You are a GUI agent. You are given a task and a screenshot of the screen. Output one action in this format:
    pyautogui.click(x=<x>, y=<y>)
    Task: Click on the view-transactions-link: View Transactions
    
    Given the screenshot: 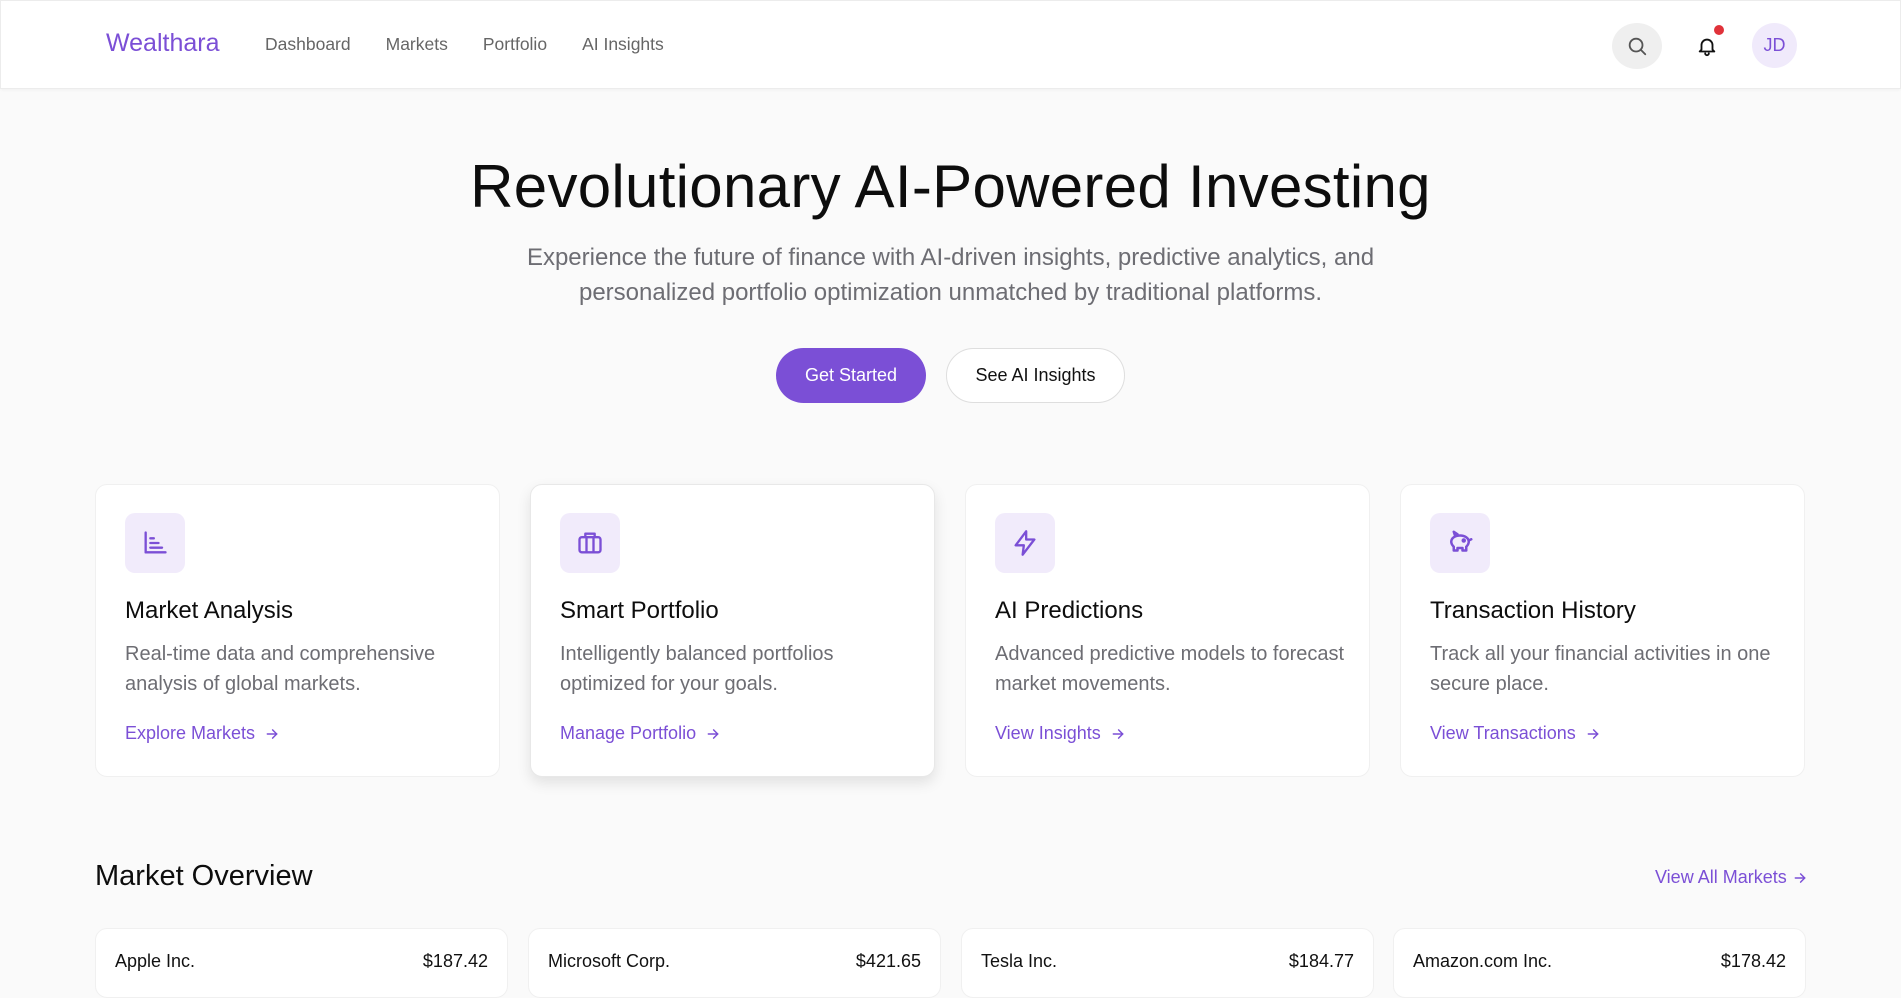 What is the action you would take?
    pyautogui.click(x=1515, y=733)
    